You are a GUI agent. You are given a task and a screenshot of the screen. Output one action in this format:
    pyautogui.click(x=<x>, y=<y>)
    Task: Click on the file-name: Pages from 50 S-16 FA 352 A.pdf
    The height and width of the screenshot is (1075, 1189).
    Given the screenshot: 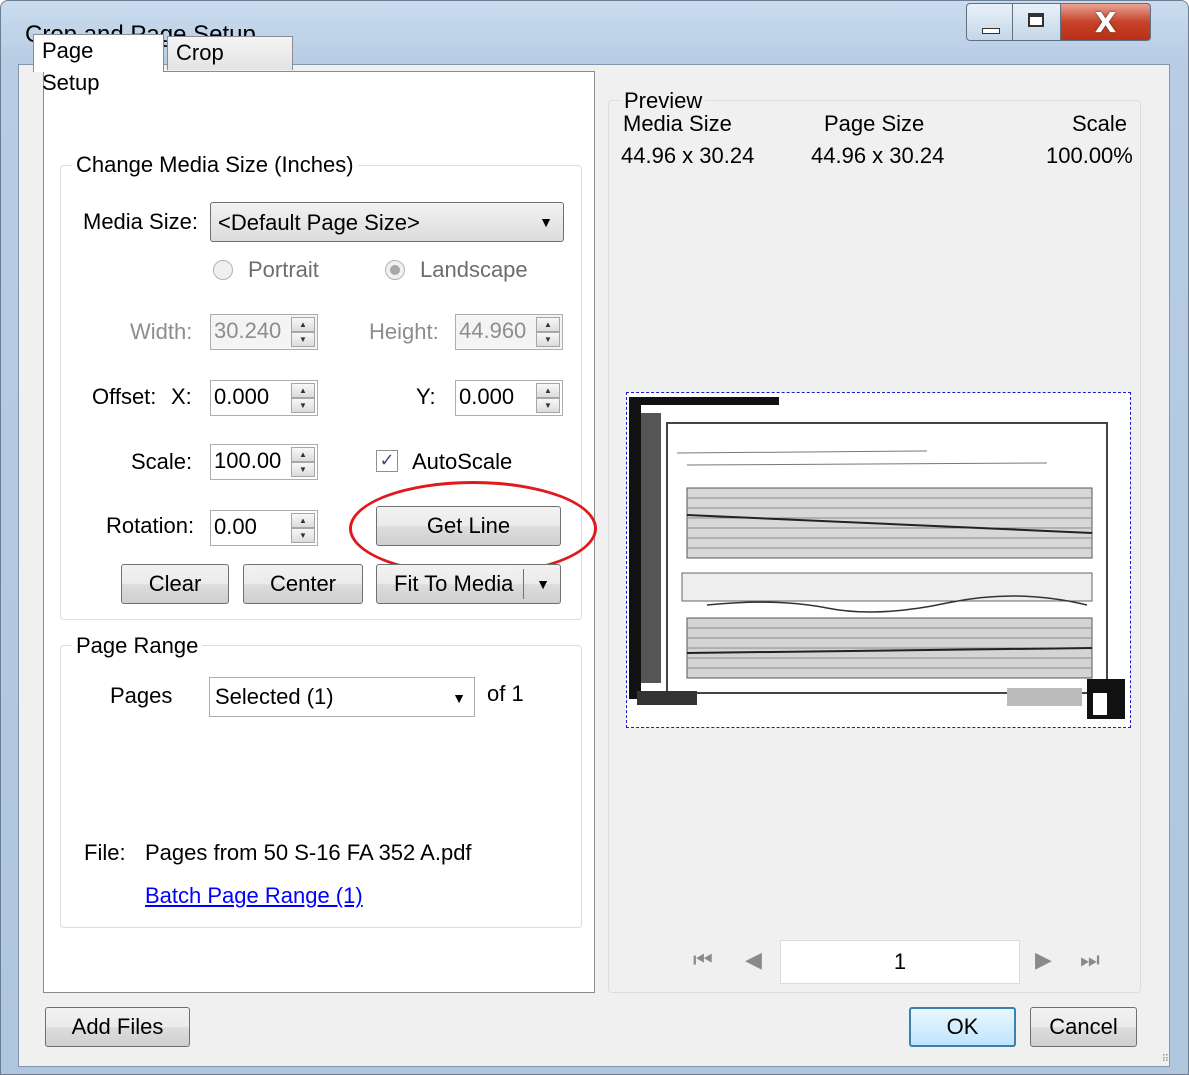 What is the action you would take?
    pyautogui.click(x=308, y=852)
    